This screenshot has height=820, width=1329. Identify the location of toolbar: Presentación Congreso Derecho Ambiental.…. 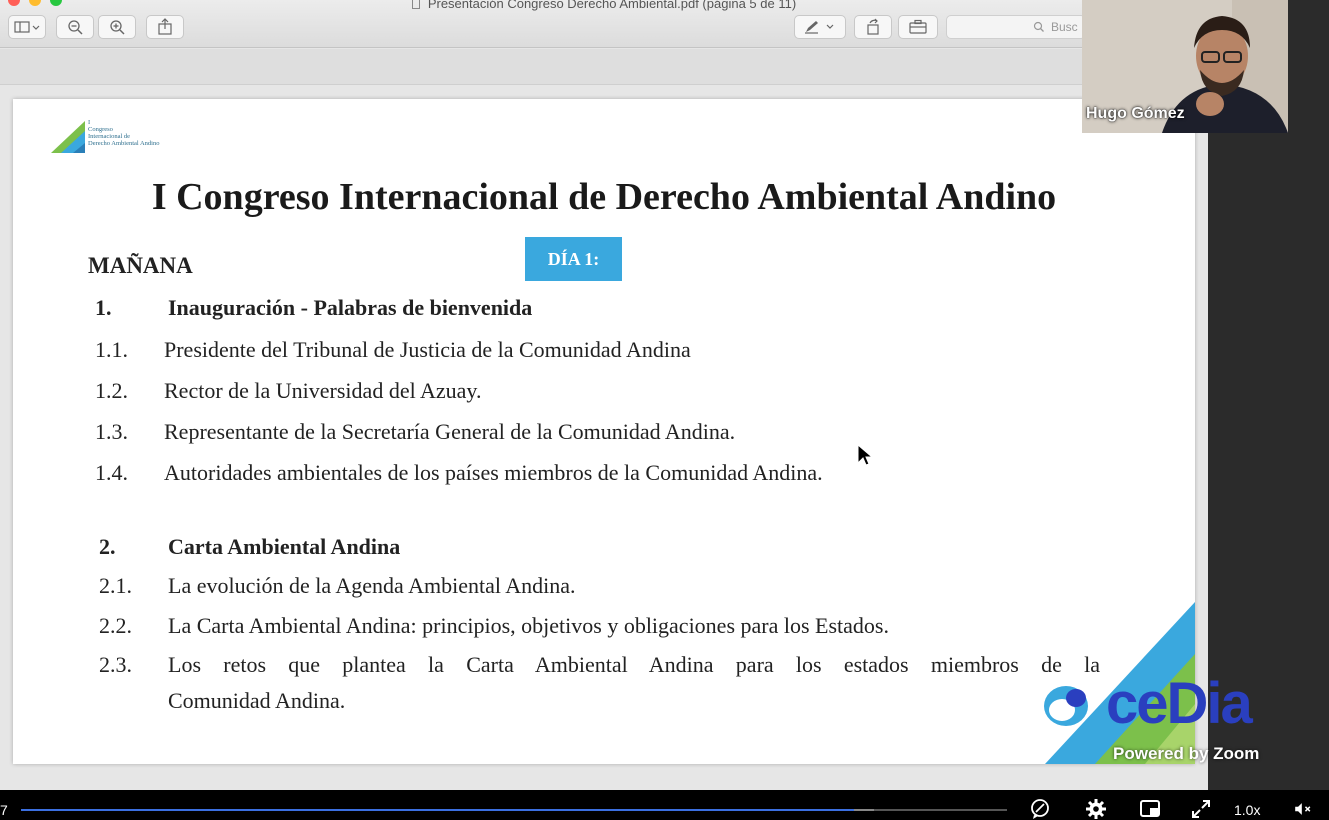
(604, 24).